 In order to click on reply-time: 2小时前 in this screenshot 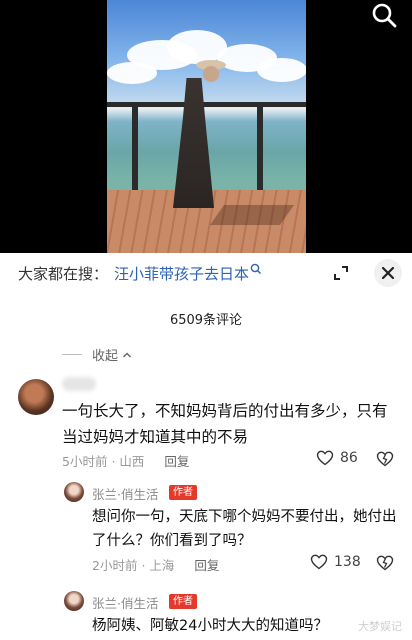, I will do `click(115, 565)`.